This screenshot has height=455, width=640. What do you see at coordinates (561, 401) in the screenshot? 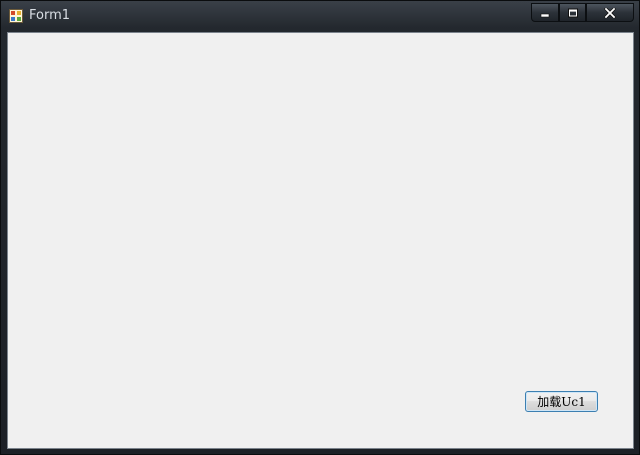
I see `load-uc1-button: 加载Uc1` at bounding box center [561, 401].